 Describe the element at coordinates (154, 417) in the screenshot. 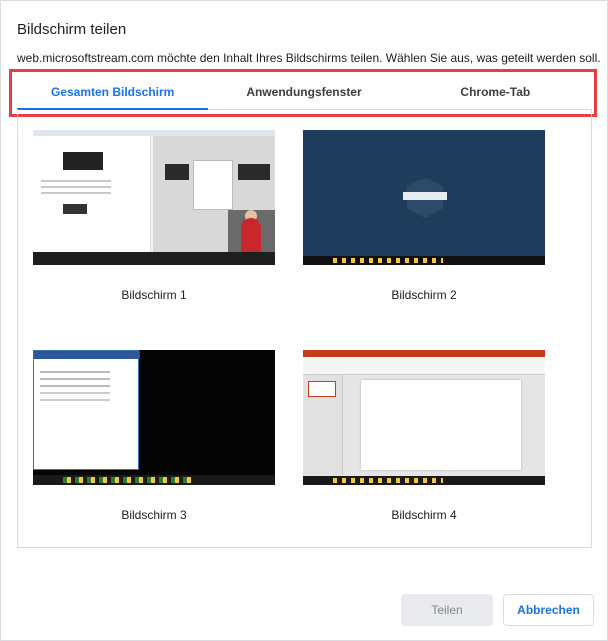

I see `screen-3-thumbnail` at that location.